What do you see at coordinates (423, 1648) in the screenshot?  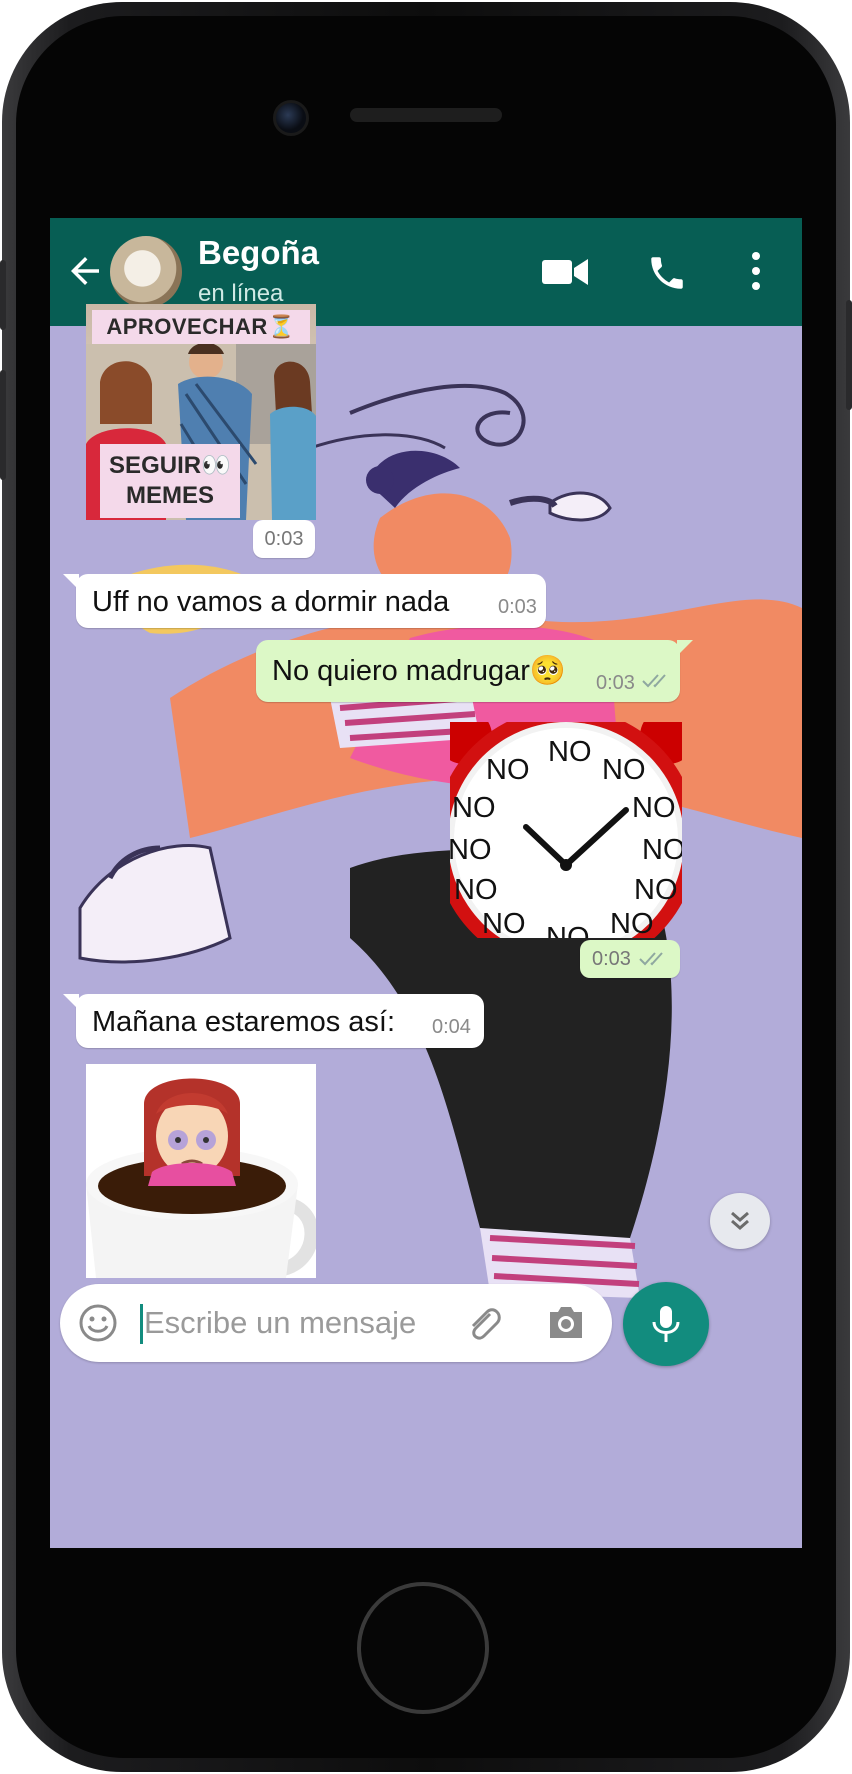 I see `home-button` at bounding box center [423, 1648].